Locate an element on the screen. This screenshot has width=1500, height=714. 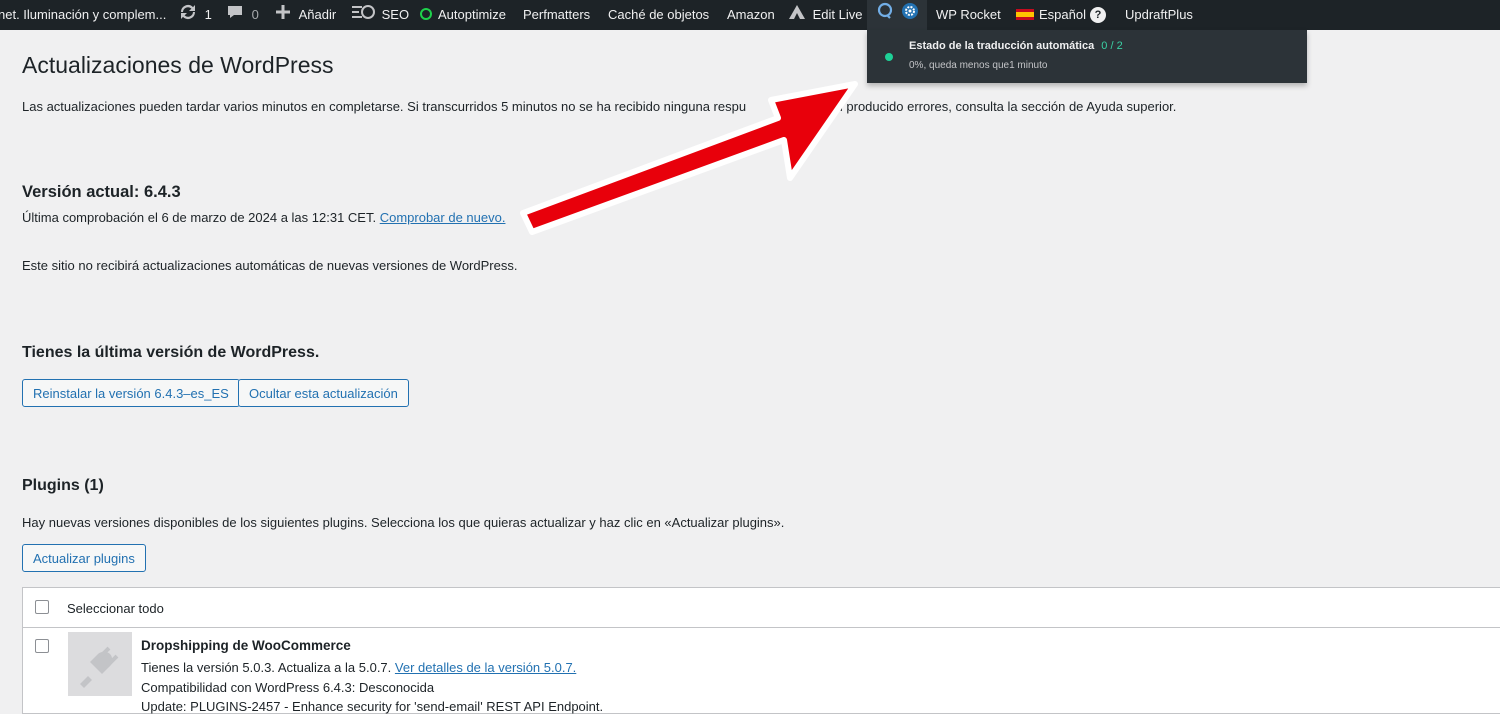
latest-version-heading: Tienes la última versión de WordPress. is located at coordinates (171, 352).